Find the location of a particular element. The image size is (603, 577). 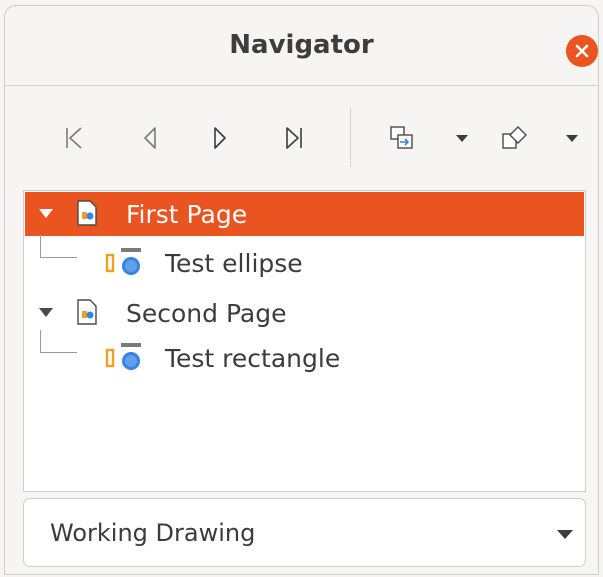

next-item-button is located at coordinates (220, 138).